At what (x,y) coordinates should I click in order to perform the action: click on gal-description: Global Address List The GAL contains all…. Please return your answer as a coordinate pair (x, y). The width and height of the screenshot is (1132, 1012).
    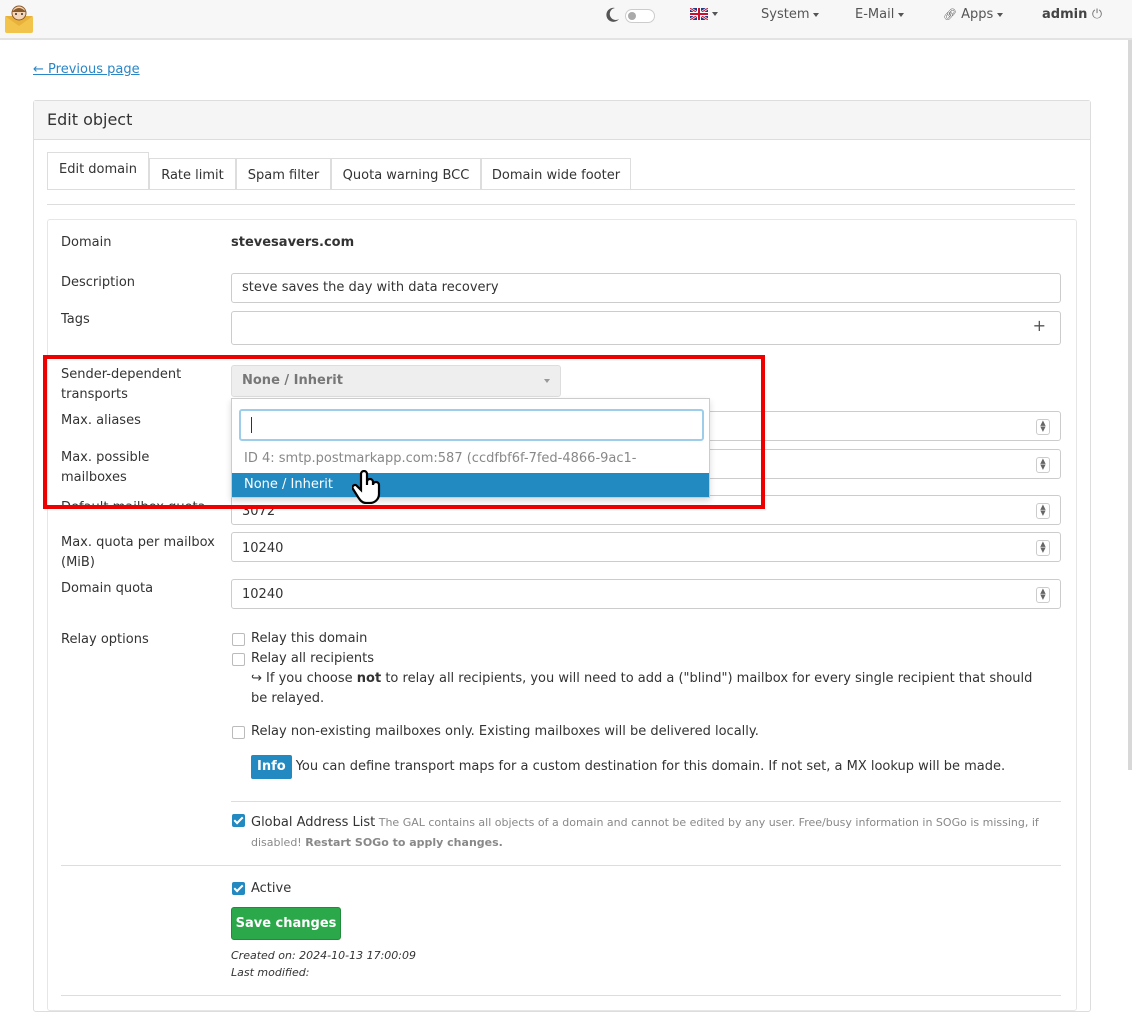
    Looking at the image, I should click on (646, 833).